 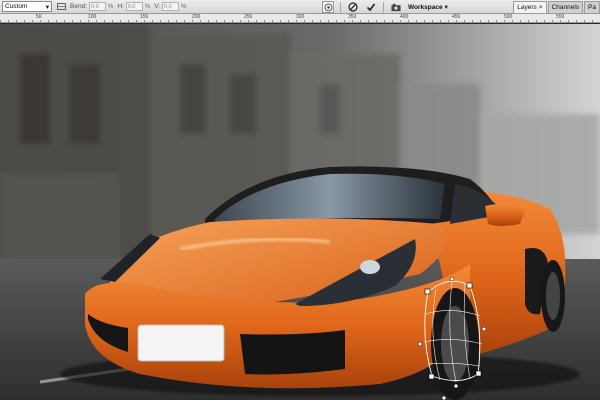 I want to click on ruler-label: 500, so click(x=508, y=17).